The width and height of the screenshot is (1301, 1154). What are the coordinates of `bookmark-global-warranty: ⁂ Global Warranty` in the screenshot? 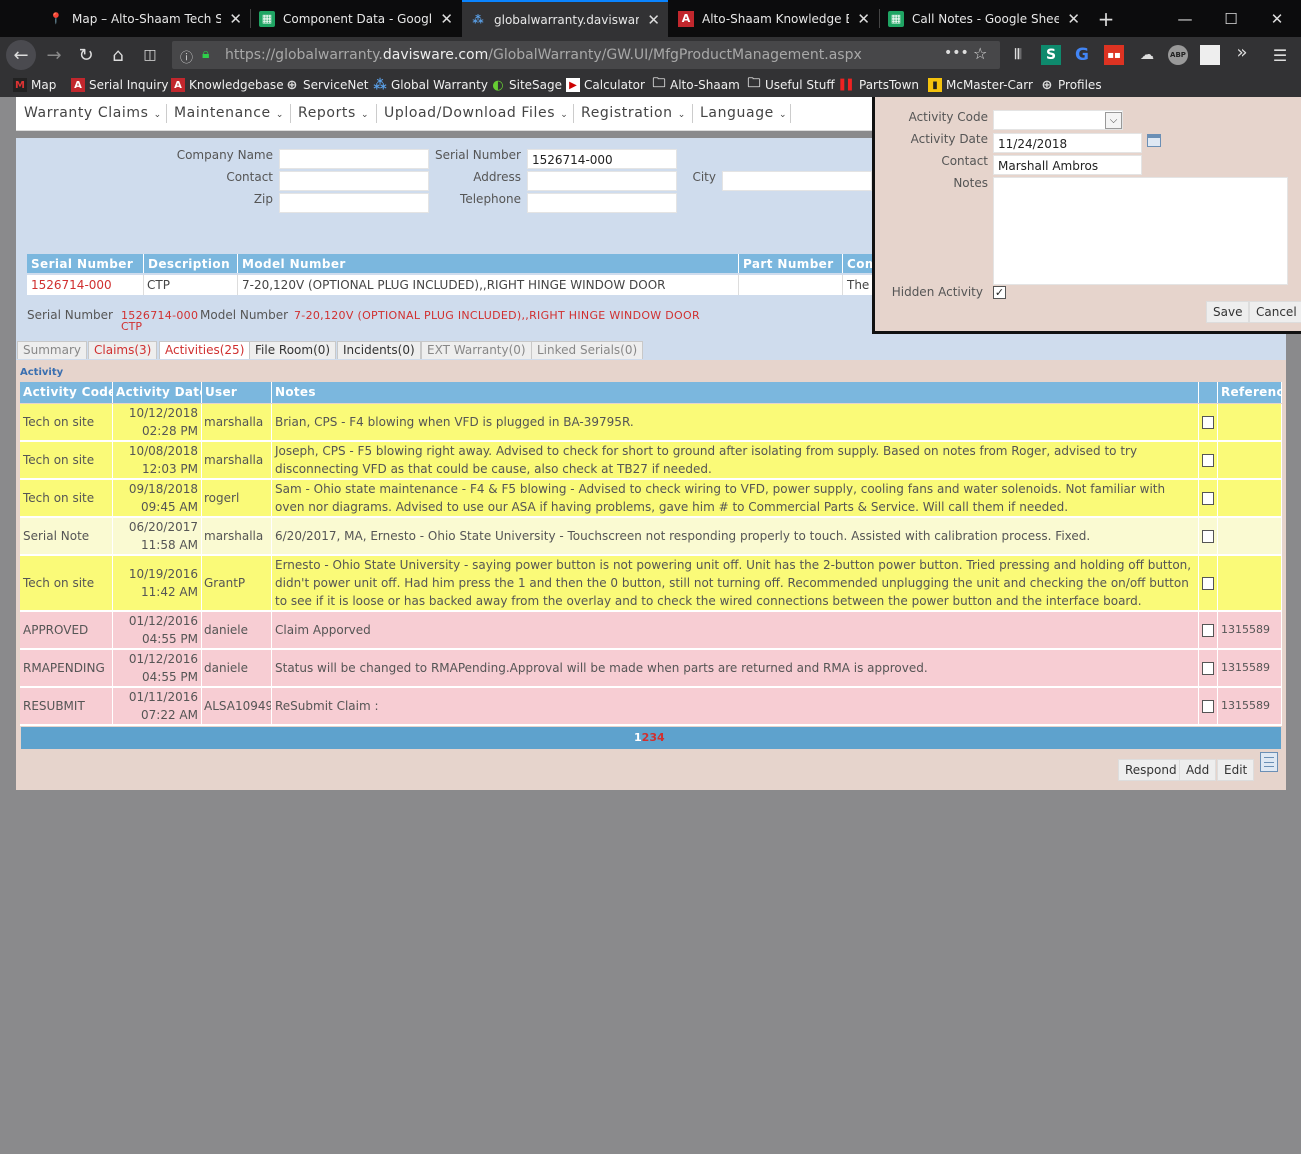 It's located at (430, 85).